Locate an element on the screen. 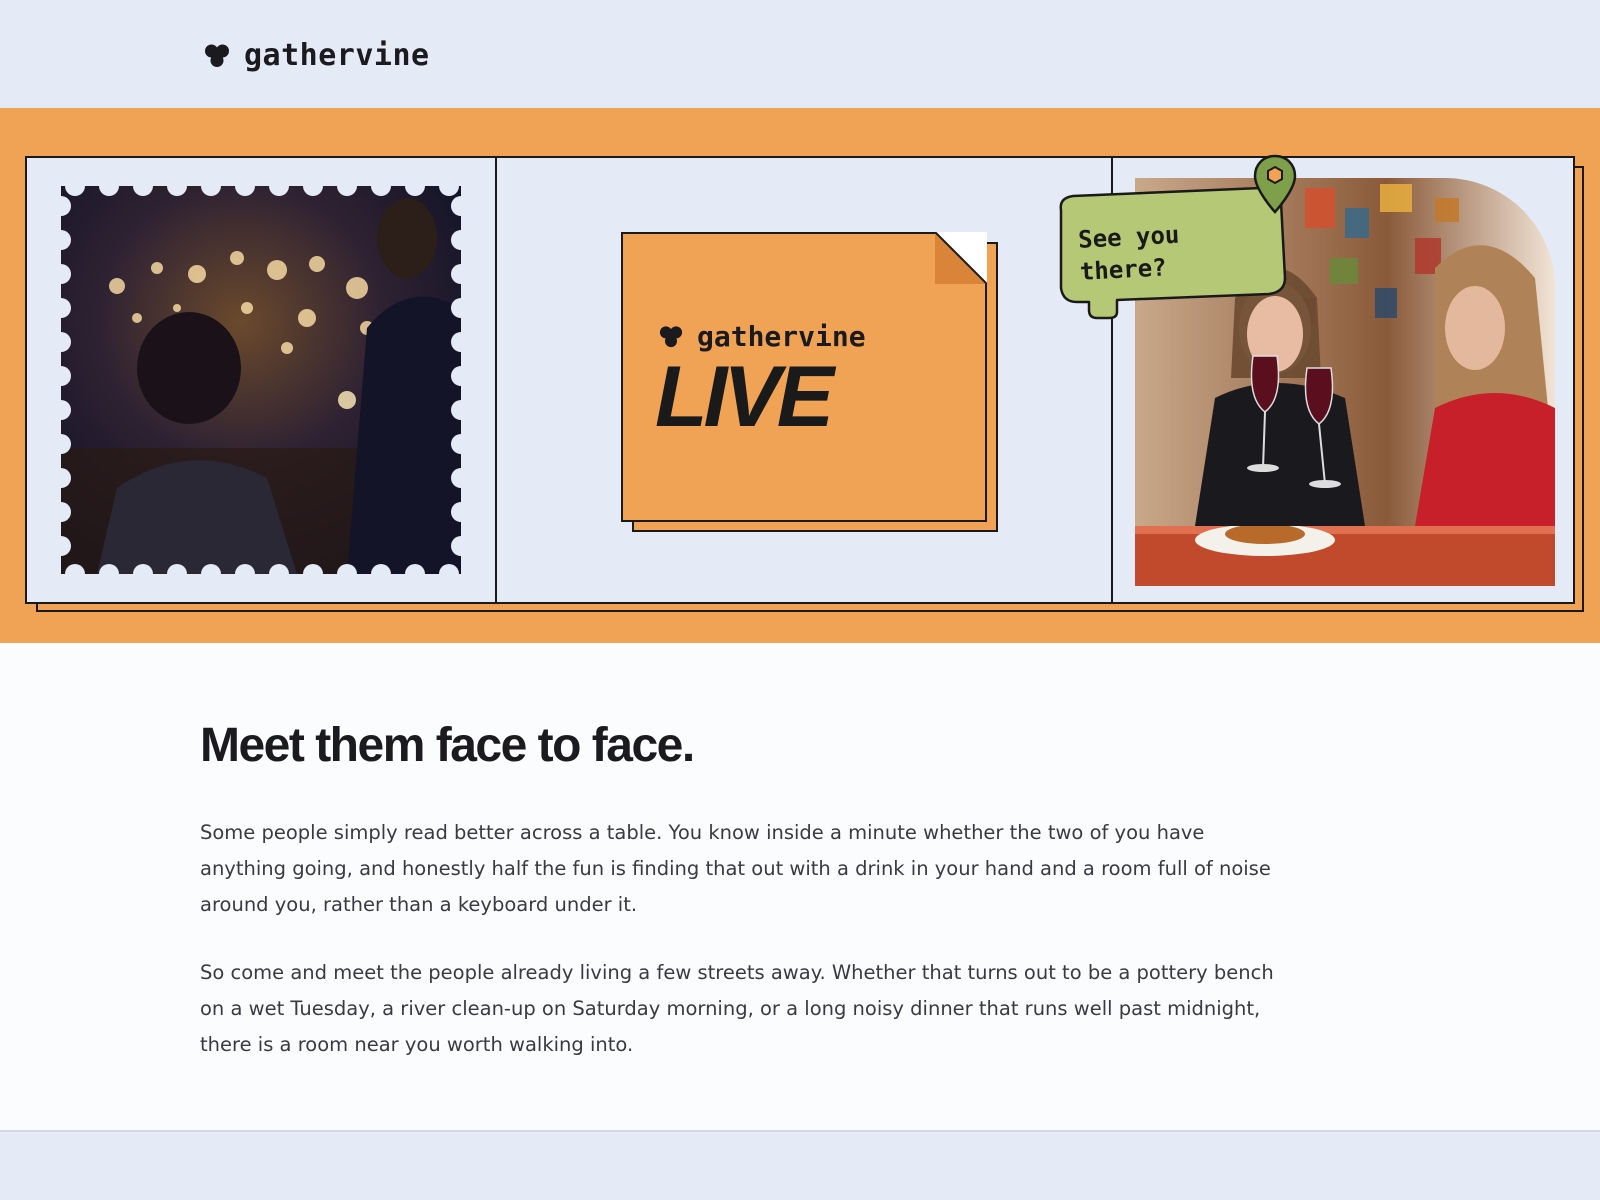 The height and width of the screenshot is (1200, 1600). brand-name: gathervine is located at coordinates (337, 55).